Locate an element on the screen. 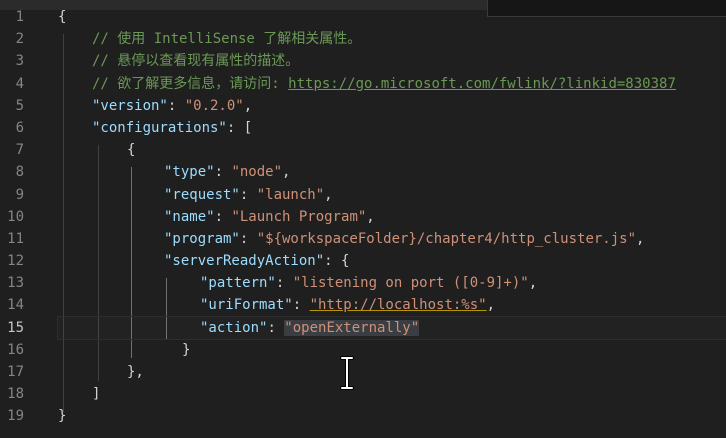 The height and width of the screenshot is (438, 726). code-line-8: "type": "node", is located at coordinates (392, 172).